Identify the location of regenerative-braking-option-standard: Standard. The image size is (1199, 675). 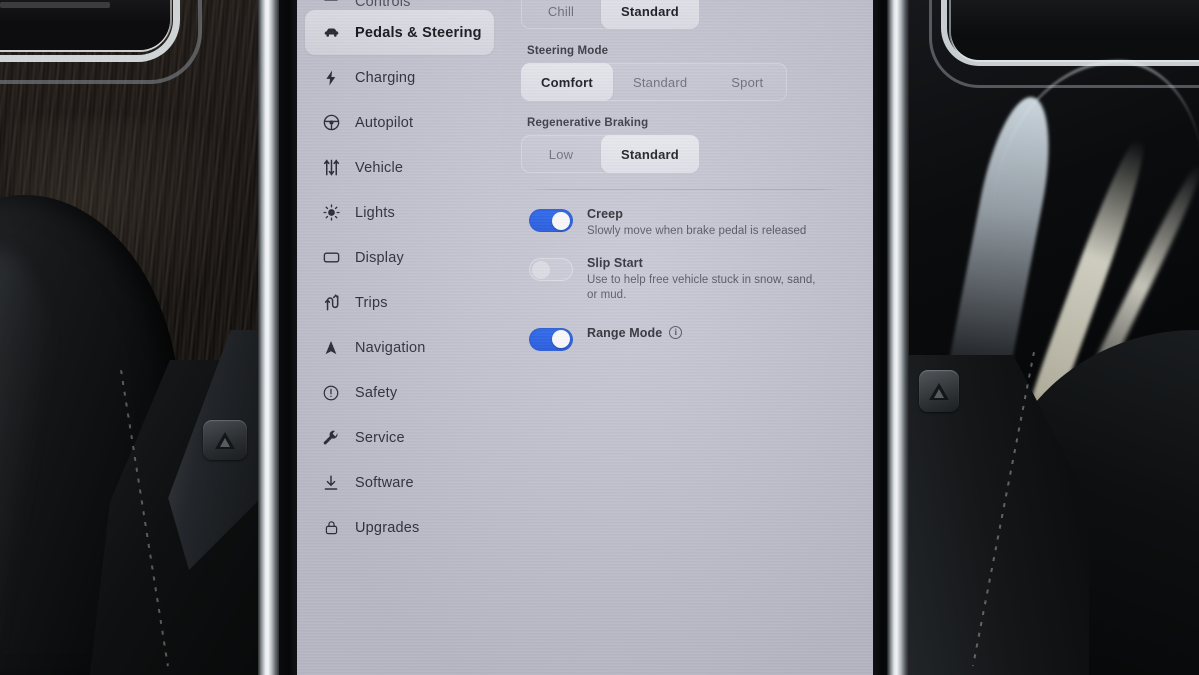
(650, 154).